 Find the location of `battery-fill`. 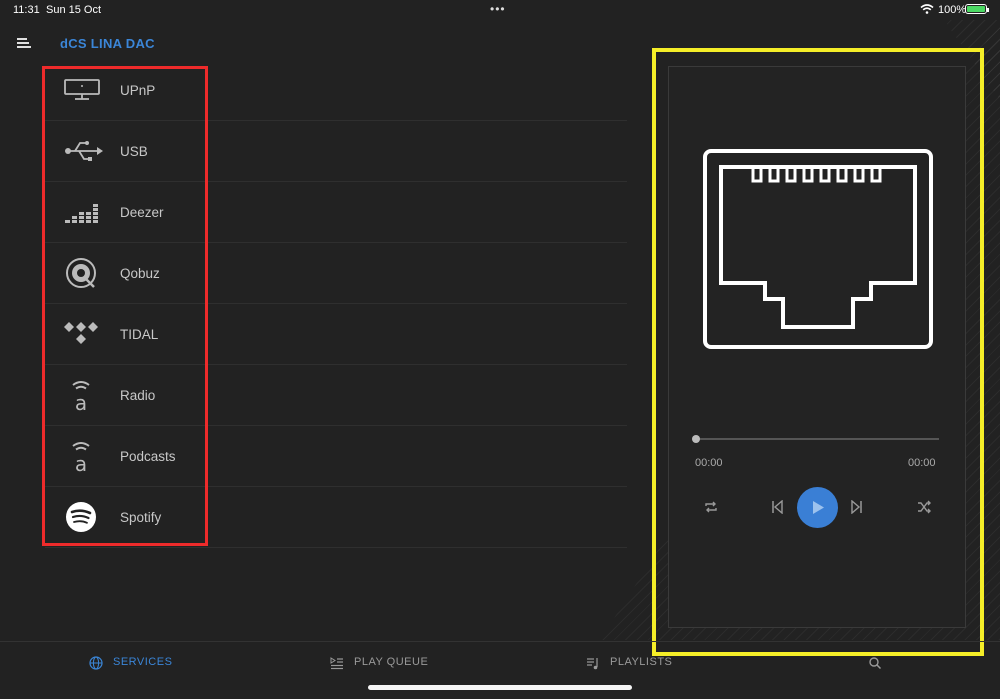

battery-fill is located at coordinates (976, 9).